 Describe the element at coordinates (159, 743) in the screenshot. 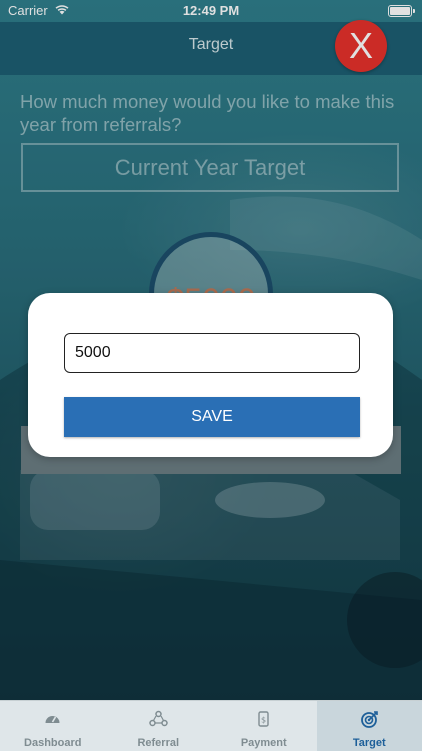

I see `tab-label: Referral` at that location.